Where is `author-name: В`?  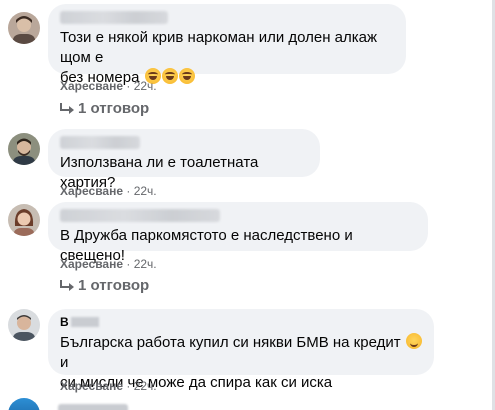
author-name: В is located at coordinates (241, 322).